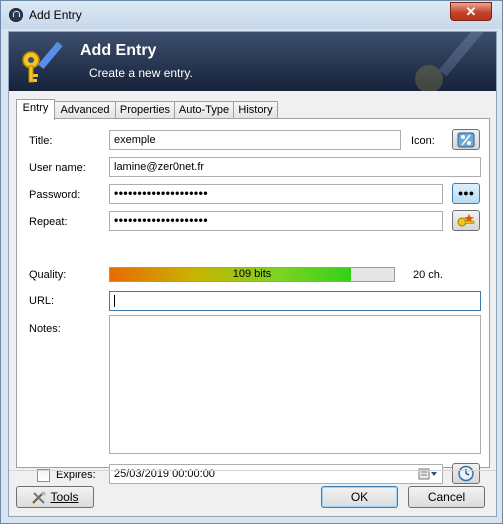 The image size is (503, 524). Describe the element at coordinates (55, 195) in the screenshot. I see `password-label: Password:` at that location.